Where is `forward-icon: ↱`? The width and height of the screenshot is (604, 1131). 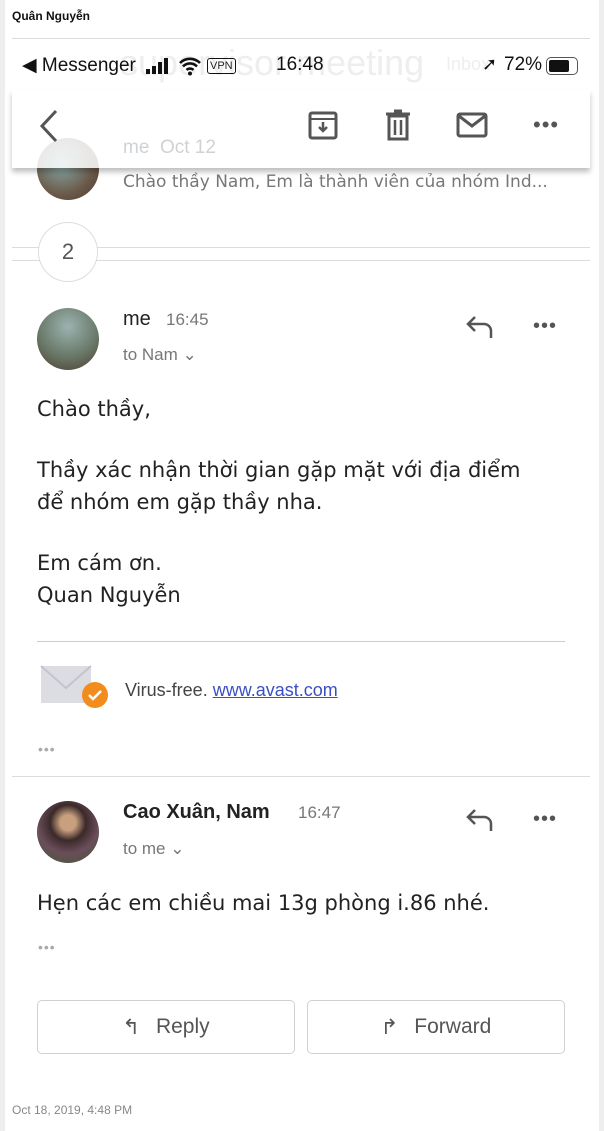
forward-icon: ↱ is located at coordinates (389, 1027).